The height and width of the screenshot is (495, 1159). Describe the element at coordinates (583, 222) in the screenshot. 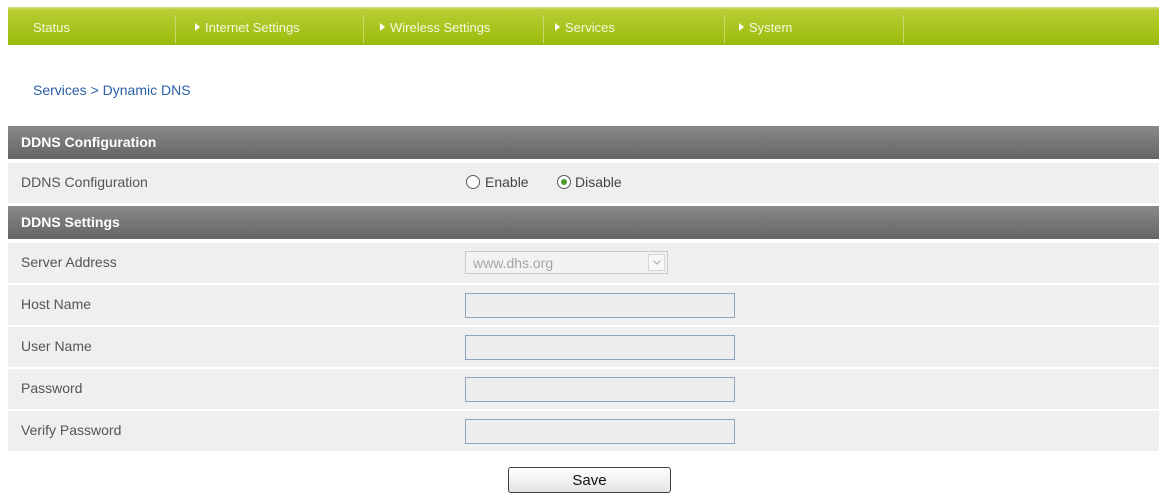

I see `section-header-ddns-settings: DDNS Settings` at that location.